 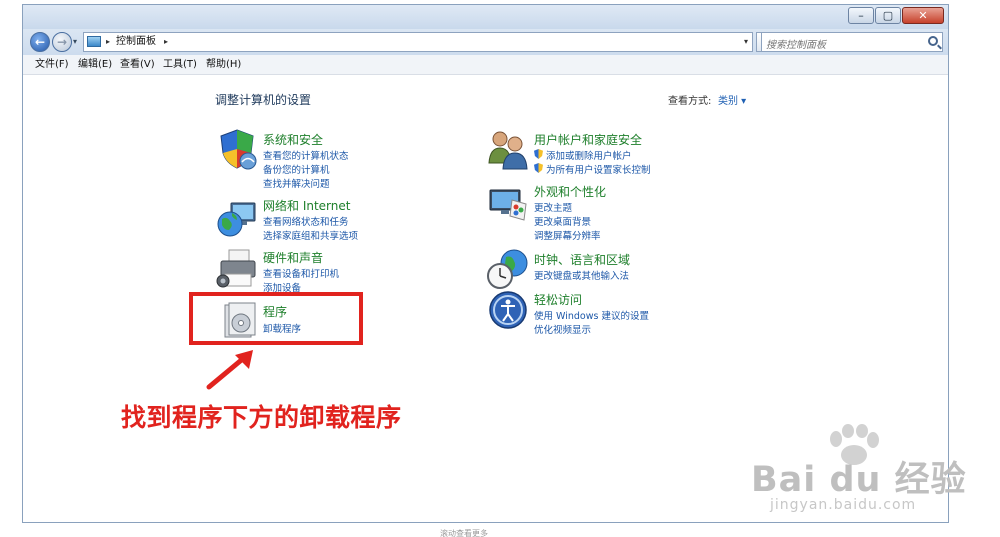 What do you see at coordinates (508, 149) in the screenshot?
I see `users-icon` at bounding box center [508, 149].